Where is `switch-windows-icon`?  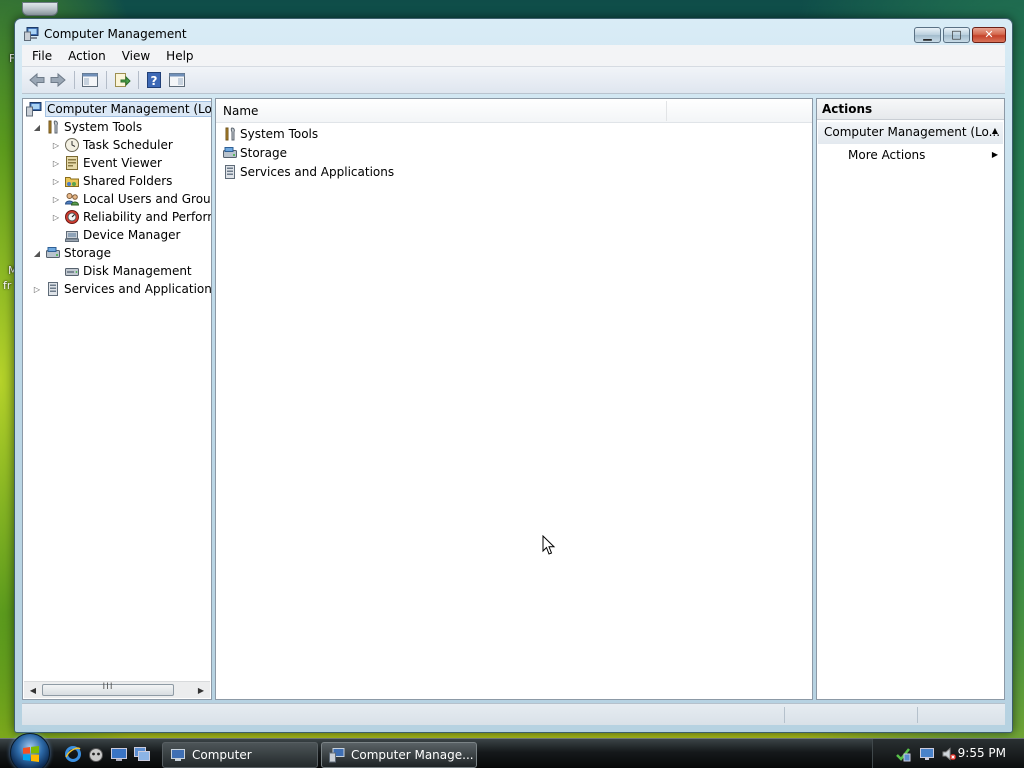 switch-windows-icon is located at coordinates (142, 754).